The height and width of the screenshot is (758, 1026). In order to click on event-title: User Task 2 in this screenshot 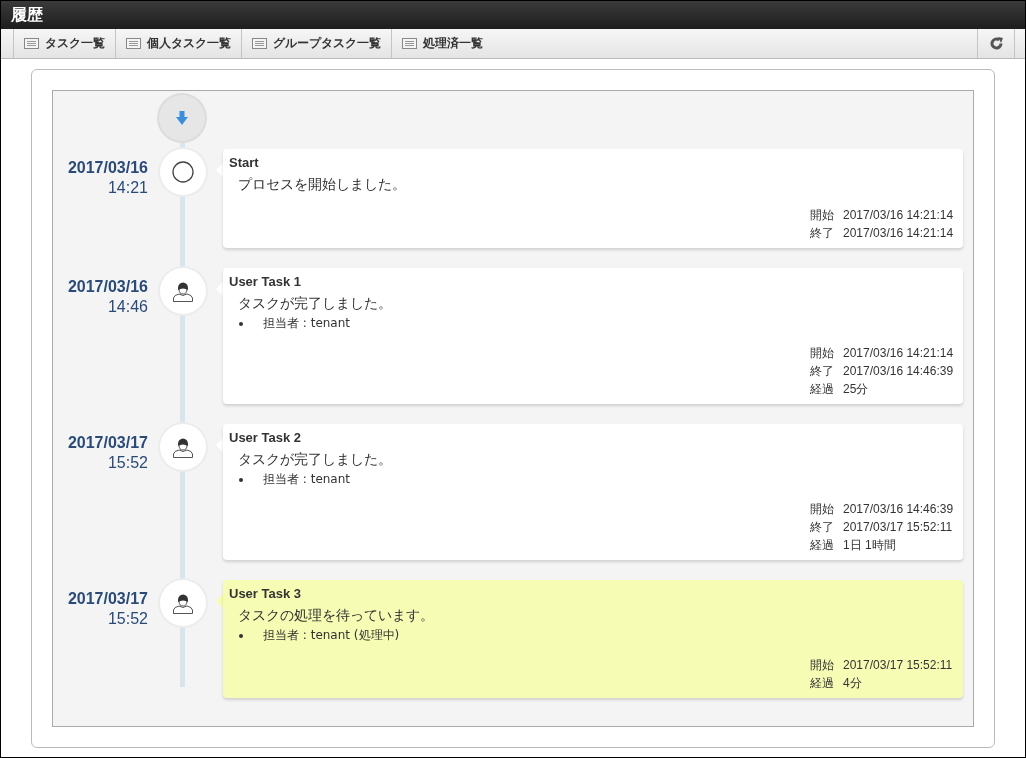, I will do `click(266, 437)`.